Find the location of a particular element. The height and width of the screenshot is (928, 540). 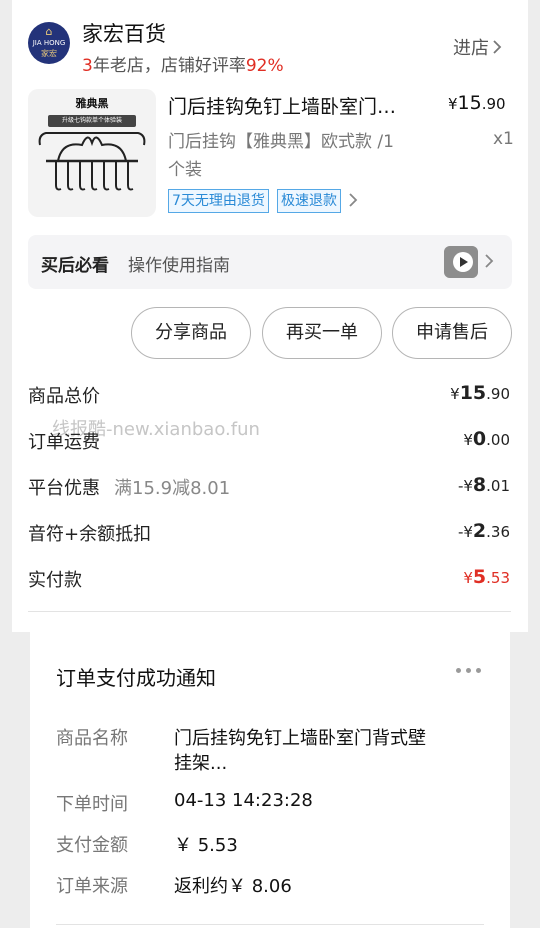

paid-int: 5 is located at coordinates (479, 577).